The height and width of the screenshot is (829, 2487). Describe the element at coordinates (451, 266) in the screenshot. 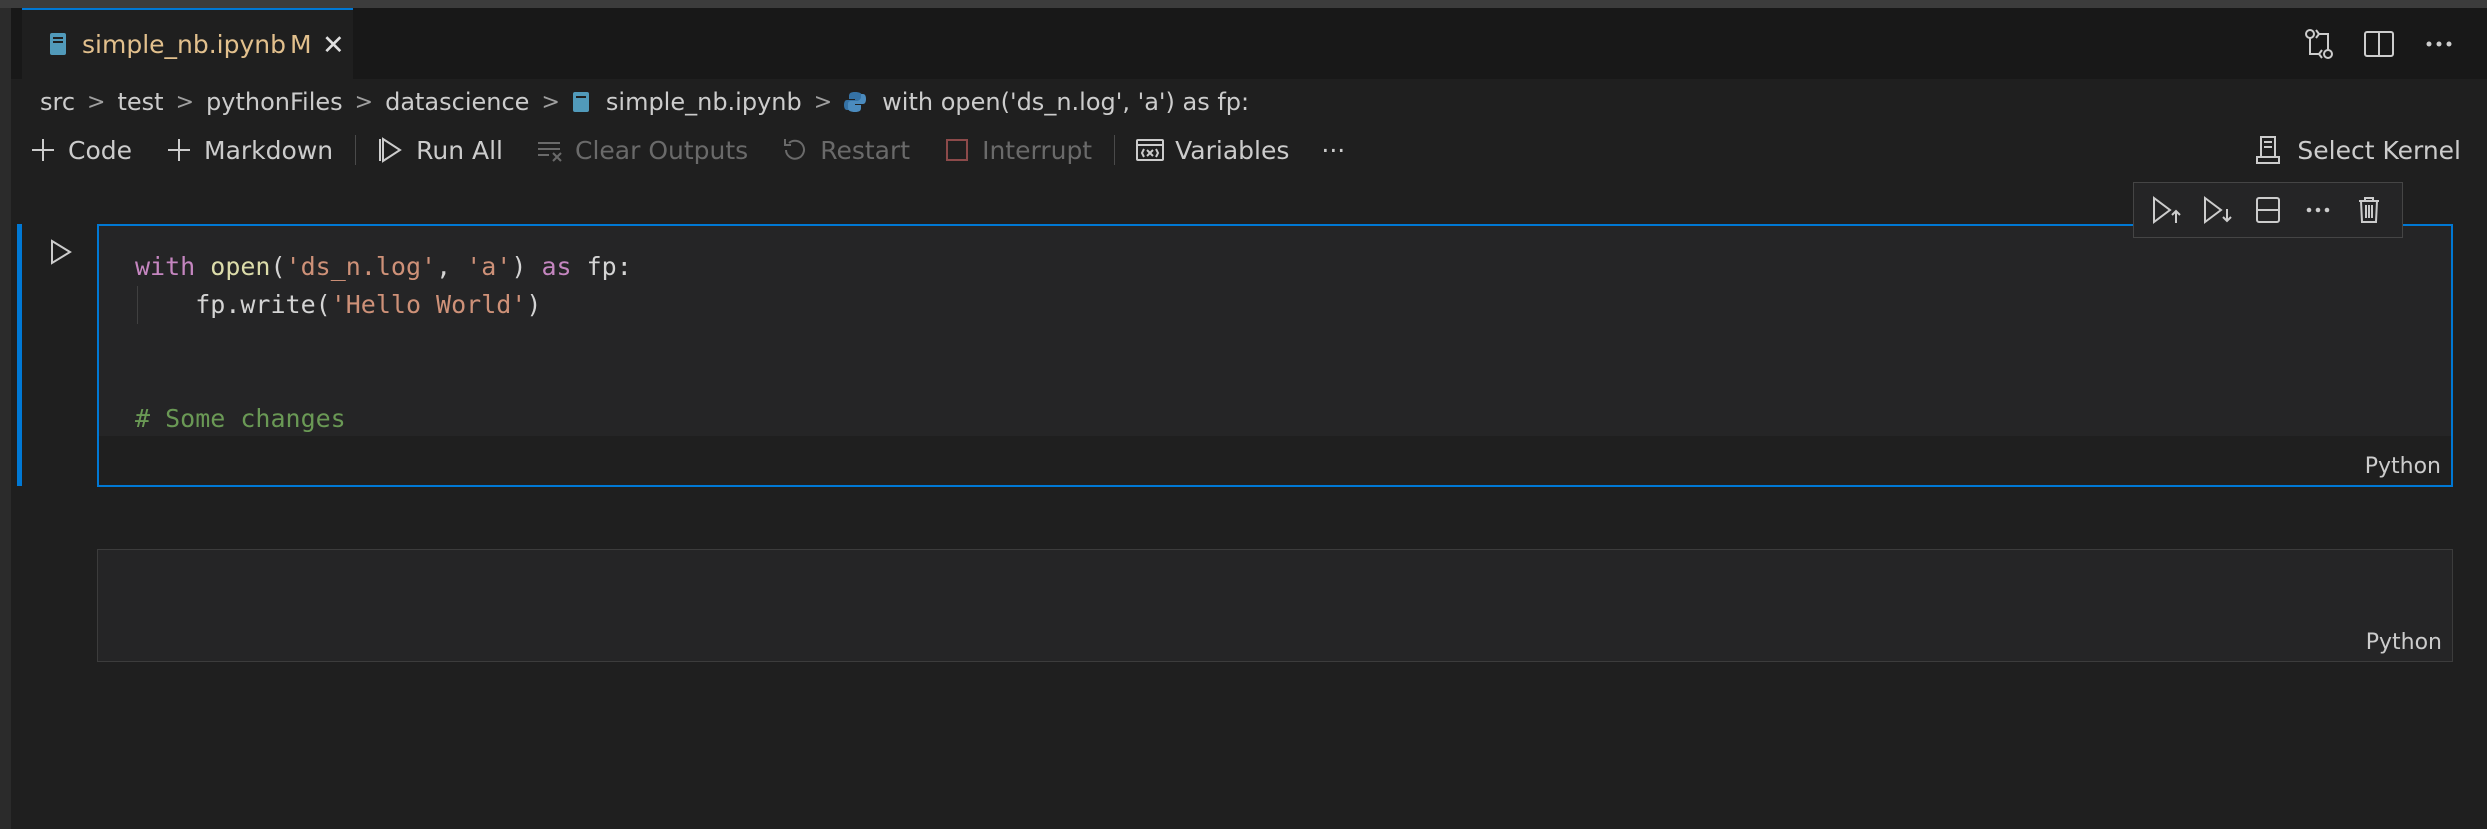

I see `code-token: ,` at that location.